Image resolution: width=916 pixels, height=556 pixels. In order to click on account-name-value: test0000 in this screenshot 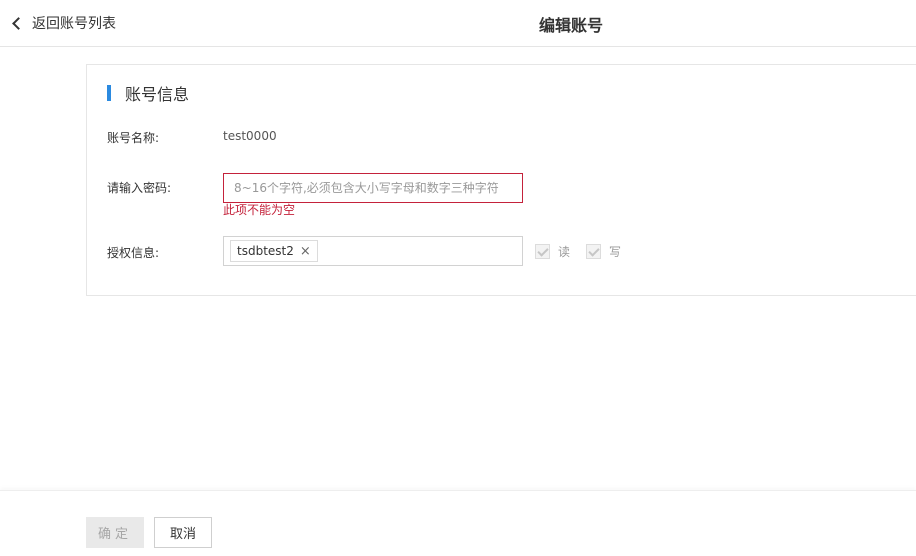, I will do `click(250, 136)`.